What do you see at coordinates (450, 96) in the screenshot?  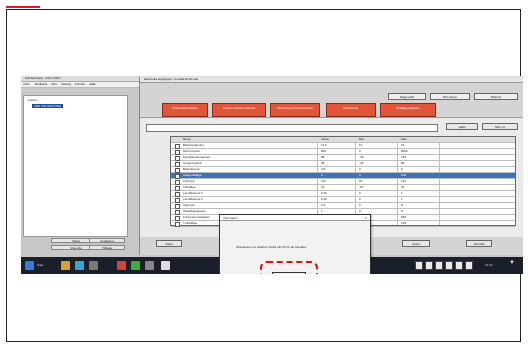 I see `my-work-button: Mitt arbete` at bounding box center [450, 96].